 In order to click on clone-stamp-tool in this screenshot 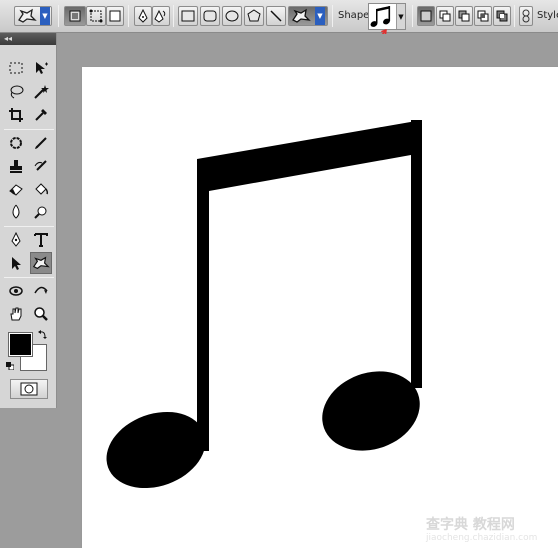, I will do `click(16, 166)`.